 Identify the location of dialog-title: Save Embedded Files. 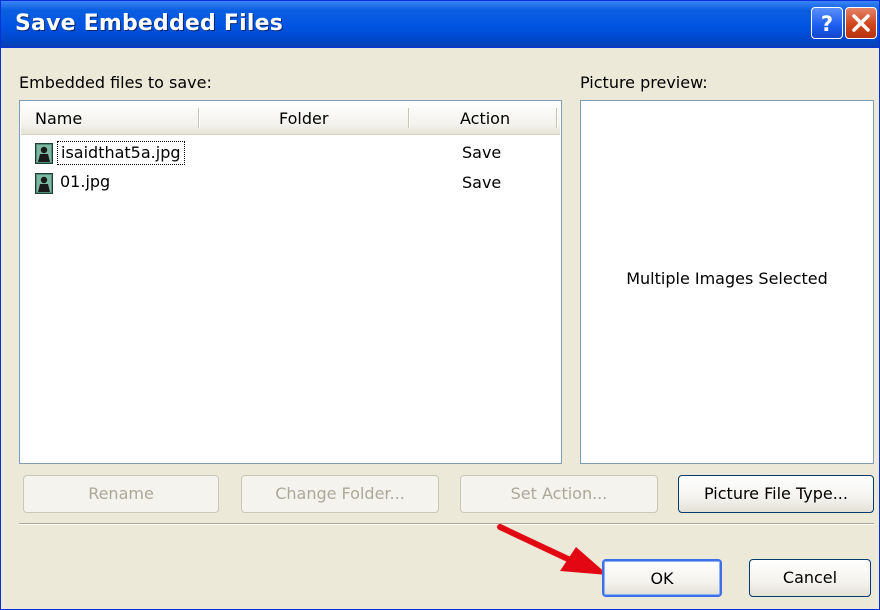
(149, 23).